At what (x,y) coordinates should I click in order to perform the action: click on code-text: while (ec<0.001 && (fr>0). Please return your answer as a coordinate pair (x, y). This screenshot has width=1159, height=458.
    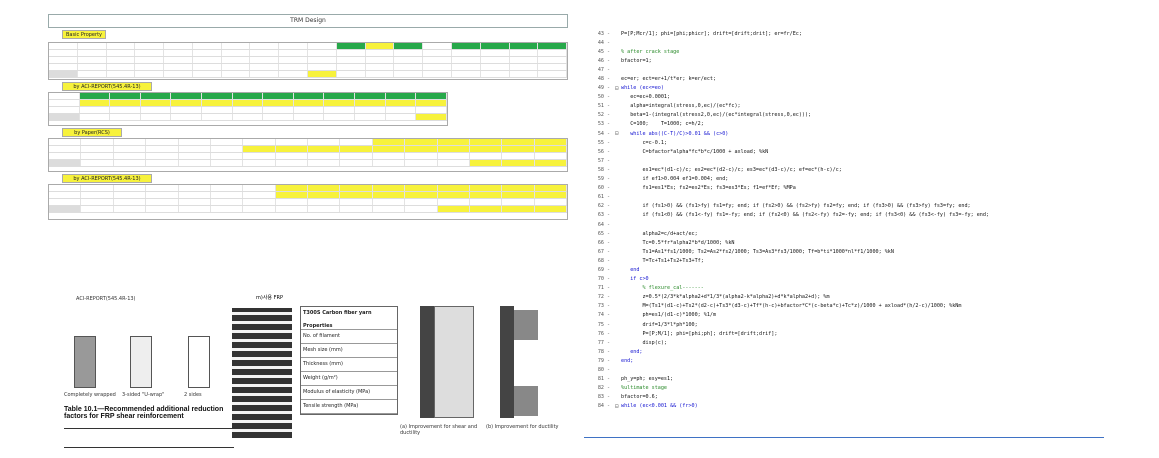
    Looking at the image, I should click on (659, 406).